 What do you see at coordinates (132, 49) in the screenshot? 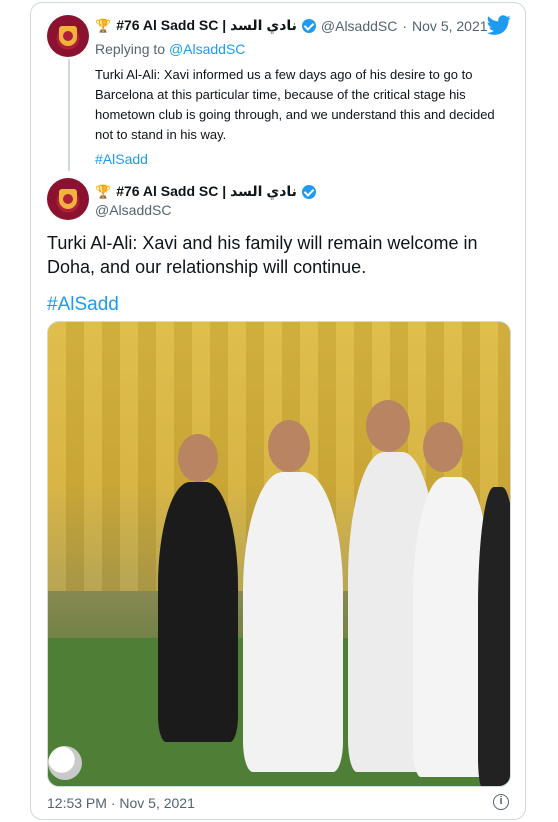
I see `reply-to-prefix: Replying to` at bounding box center [132, 49].